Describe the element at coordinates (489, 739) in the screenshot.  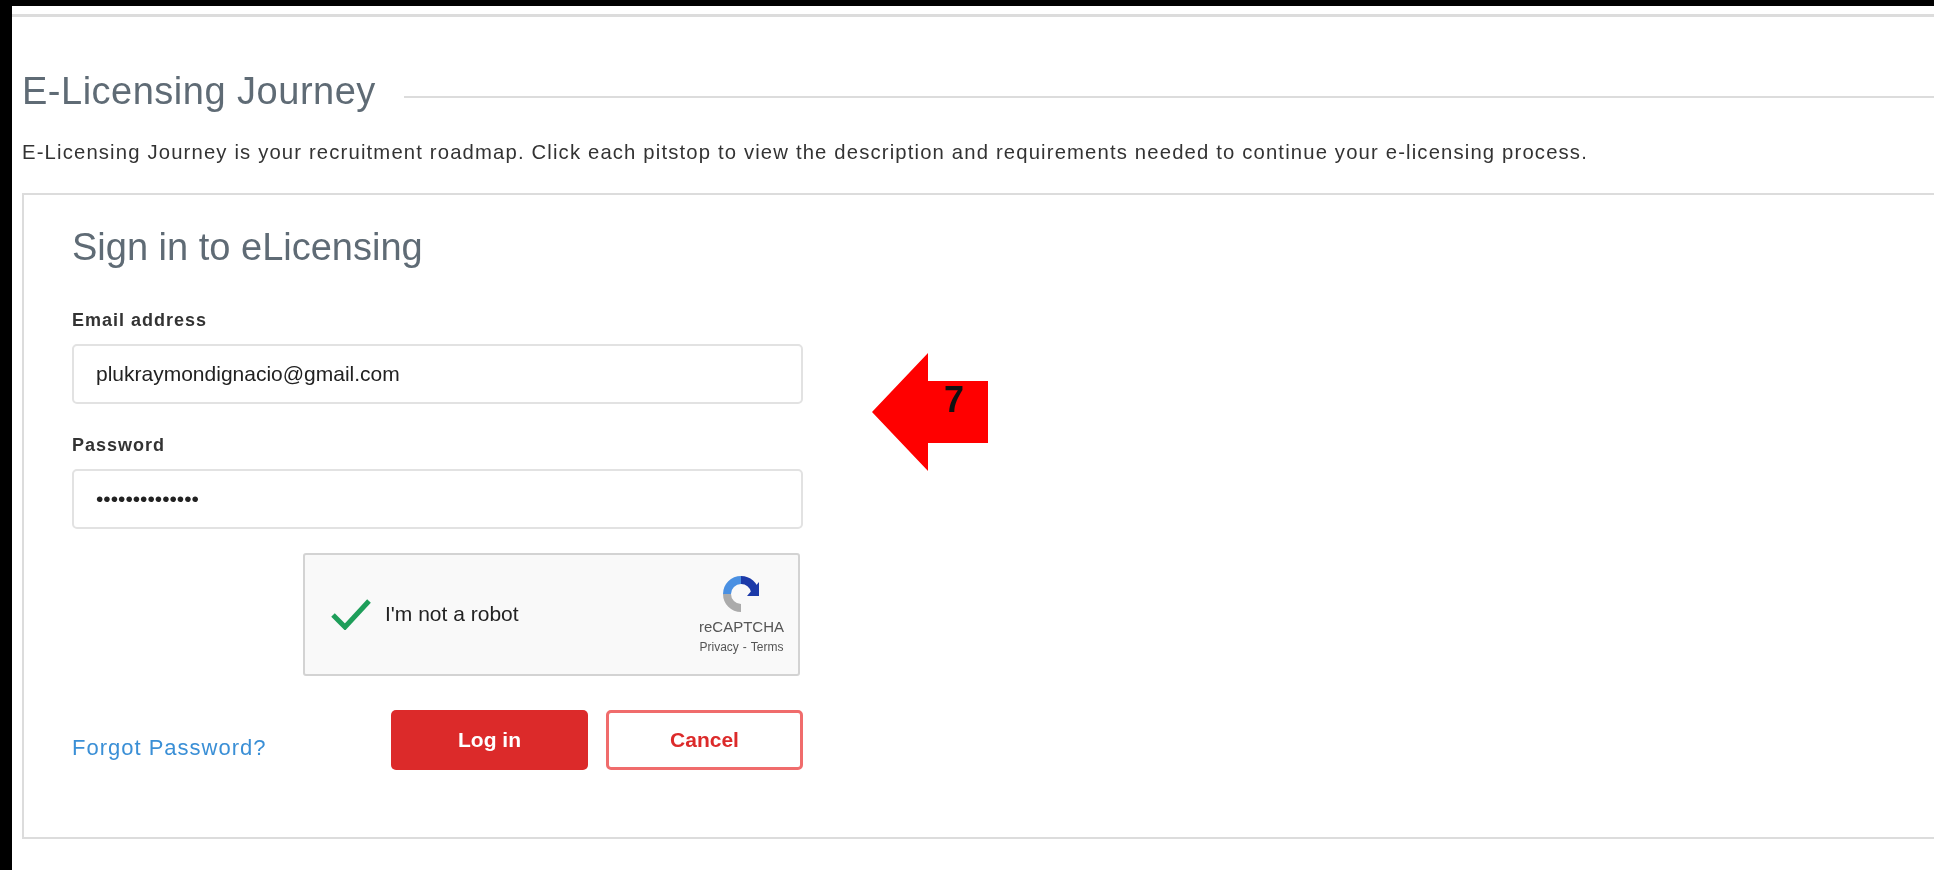
I see `login-button: Log in` at that location.